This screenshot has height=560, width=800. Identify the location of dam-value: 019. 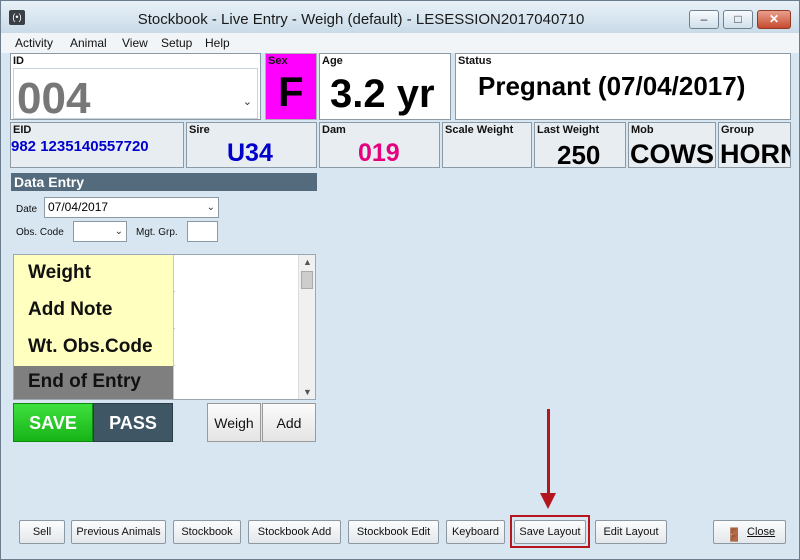
(379, 153).